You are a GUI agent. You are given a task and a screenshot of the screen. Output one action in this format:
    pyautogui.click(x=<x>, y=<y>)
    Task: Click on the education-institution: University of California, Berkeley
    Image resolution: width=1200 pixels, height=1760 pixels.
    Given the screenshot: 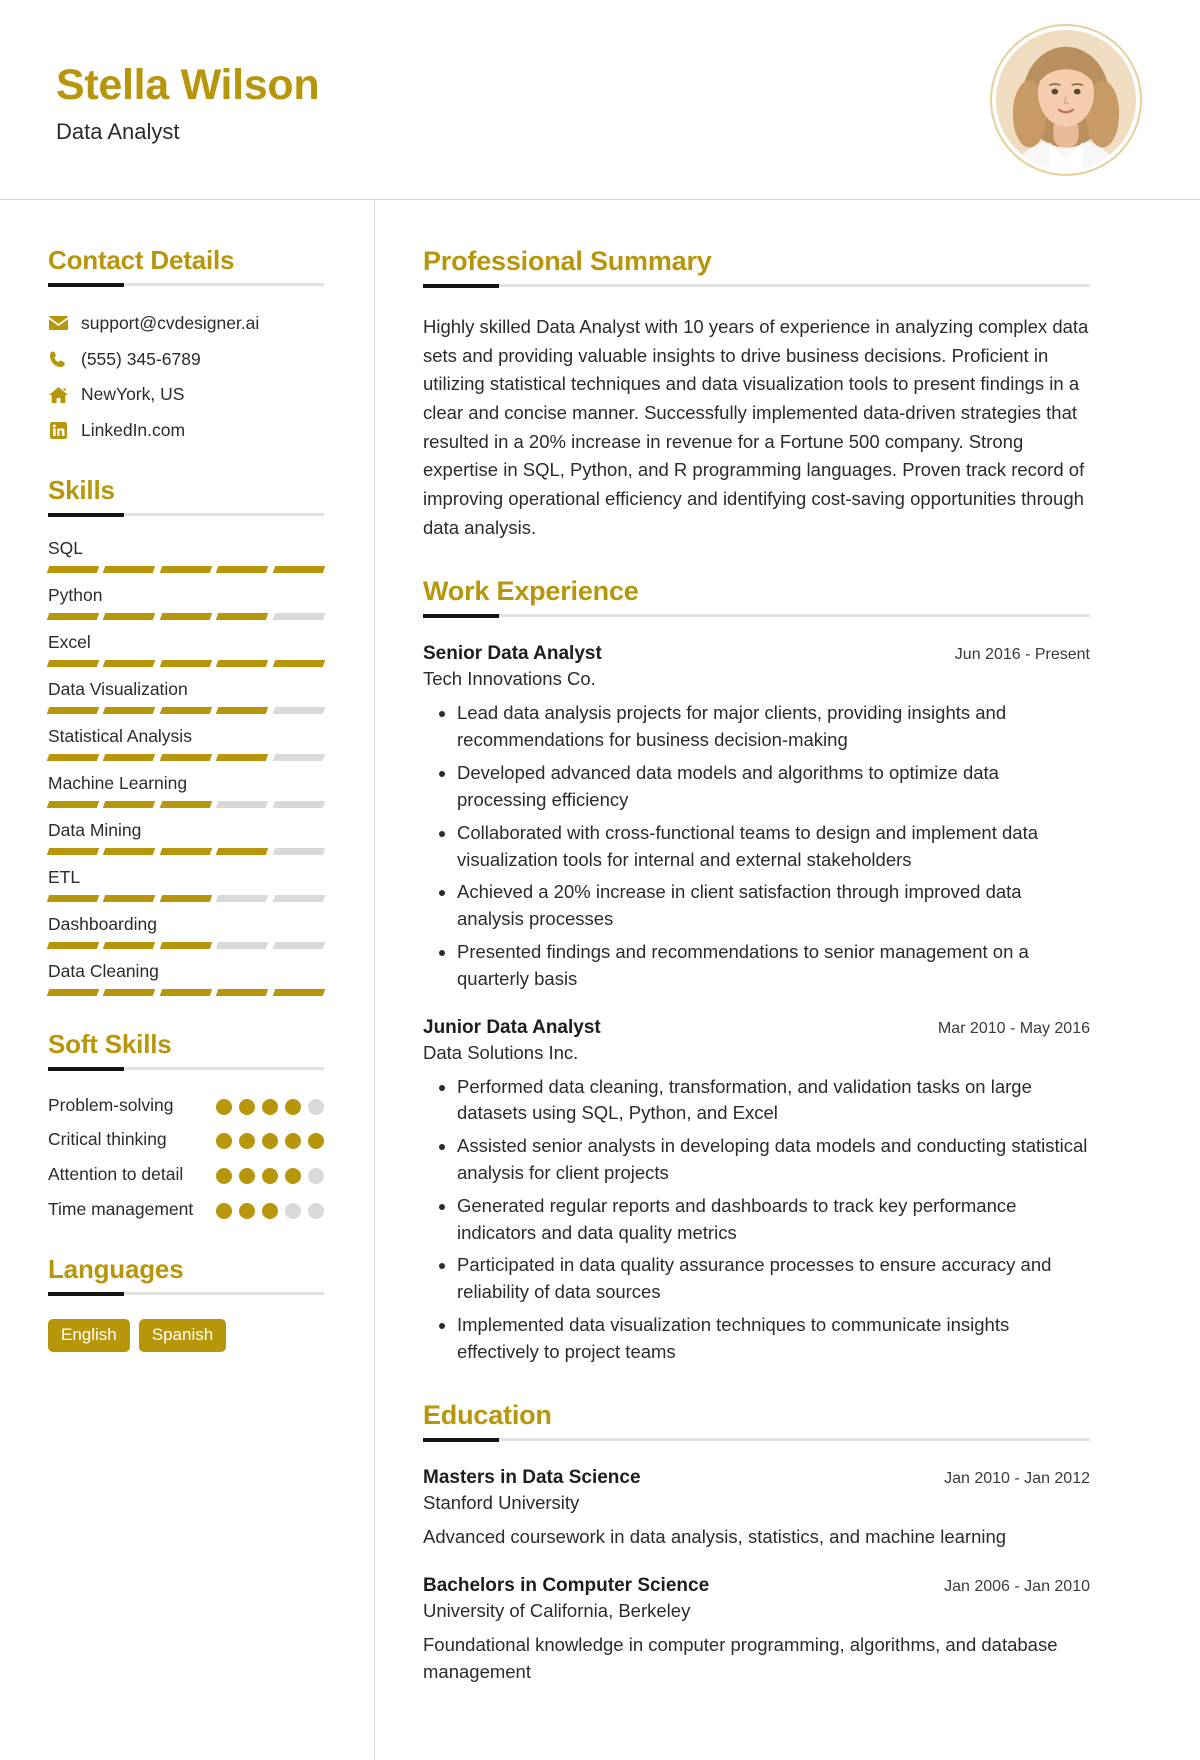 What is the action you would take?
    pyautogui.click(x=557, y=1610)
    